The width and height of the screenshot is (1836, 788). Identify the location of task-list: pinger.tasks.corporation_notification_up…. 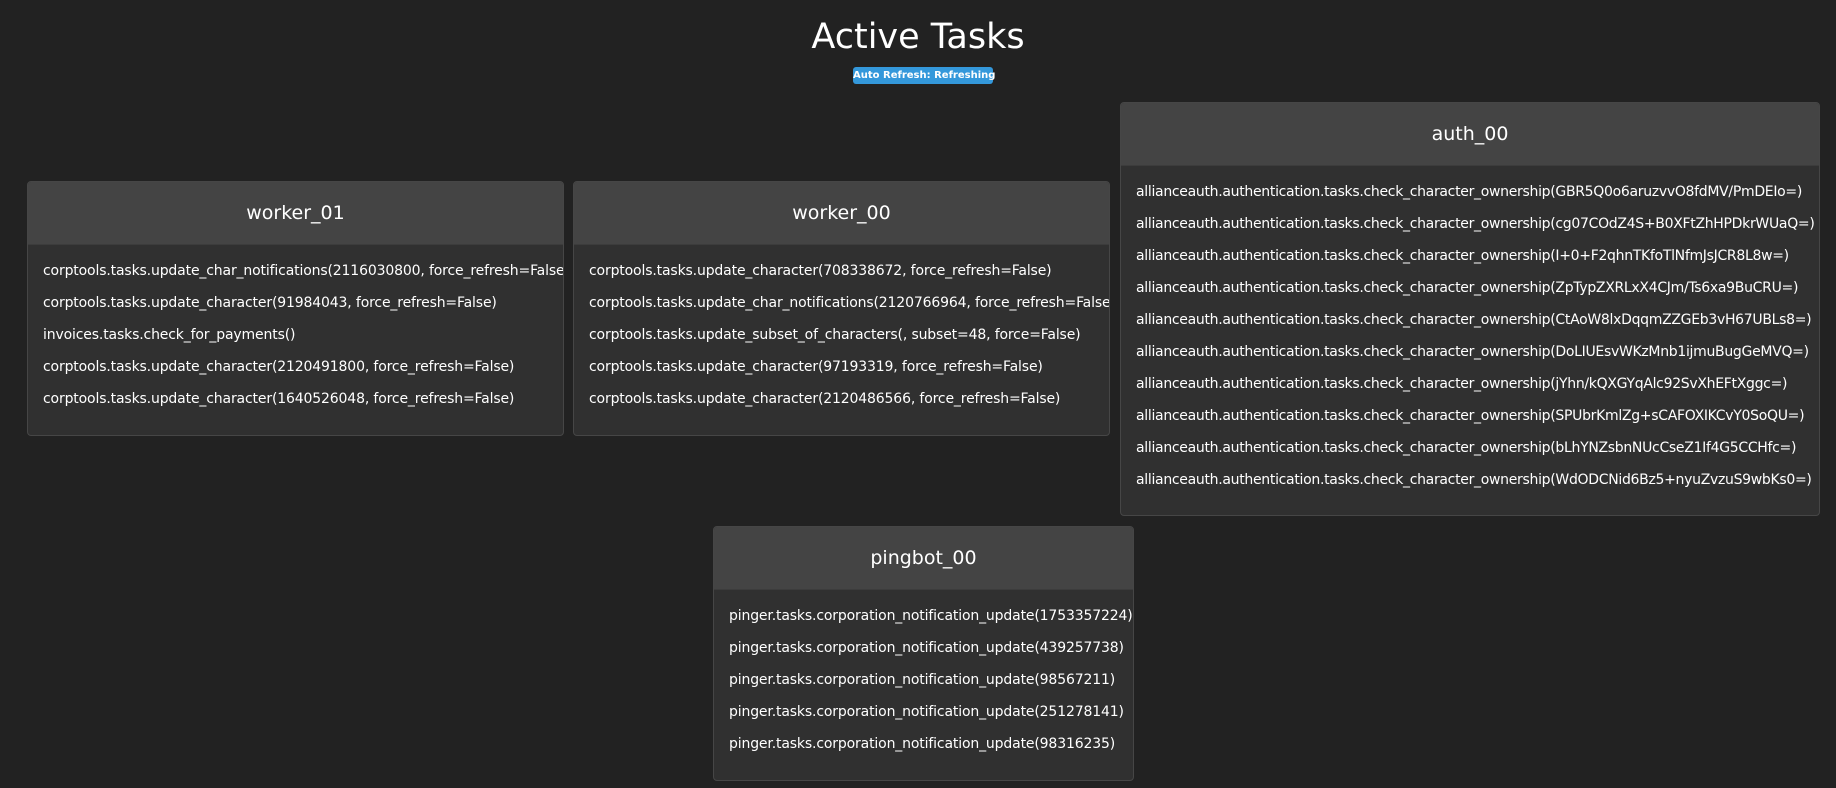
(923, 682).